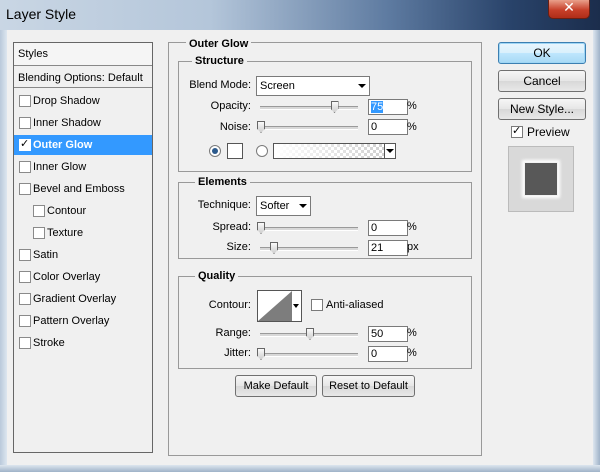  What do you see at coordinates (39, 211) in the screenshot?
I see `style-checkbox-contour` at bounding box center [39, 211].